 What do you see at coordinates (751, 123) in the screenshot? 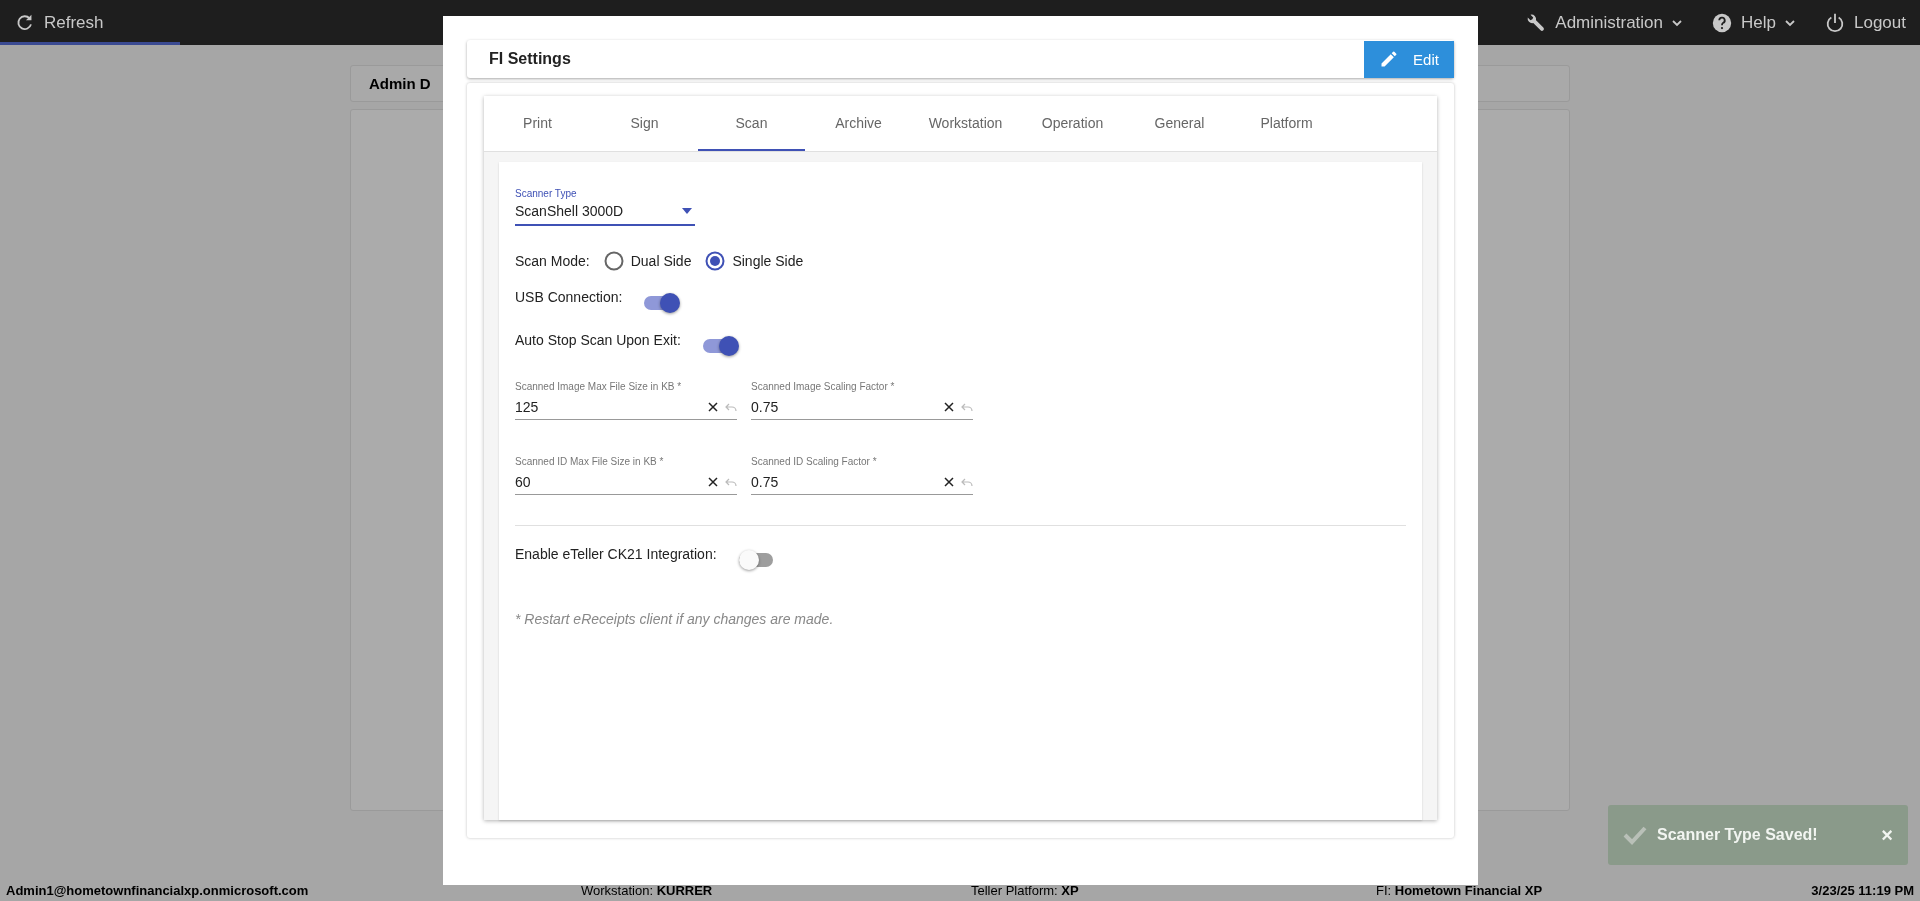
I see `tab: Scan` at bounding box center [751, 123].